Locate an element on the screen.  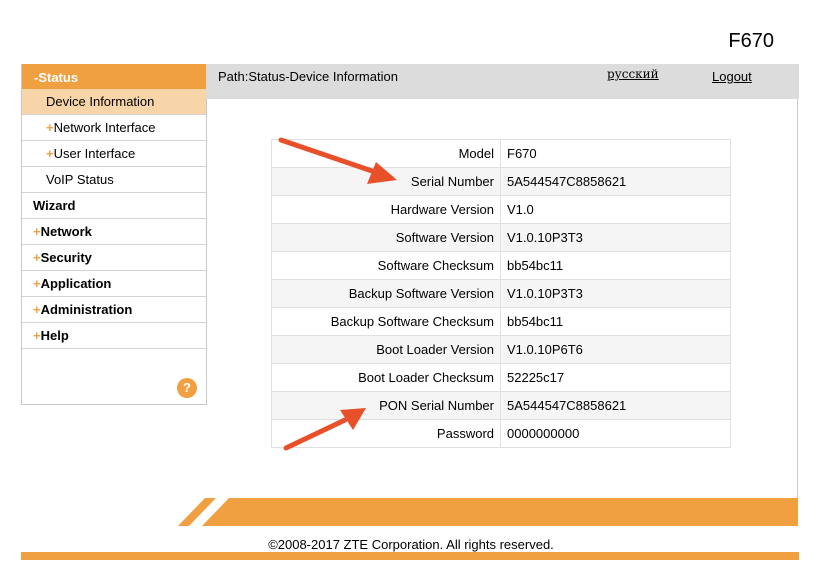
table-row: Backup Software Version V1.0.10P3T3 is located at coordinates (501, 293).